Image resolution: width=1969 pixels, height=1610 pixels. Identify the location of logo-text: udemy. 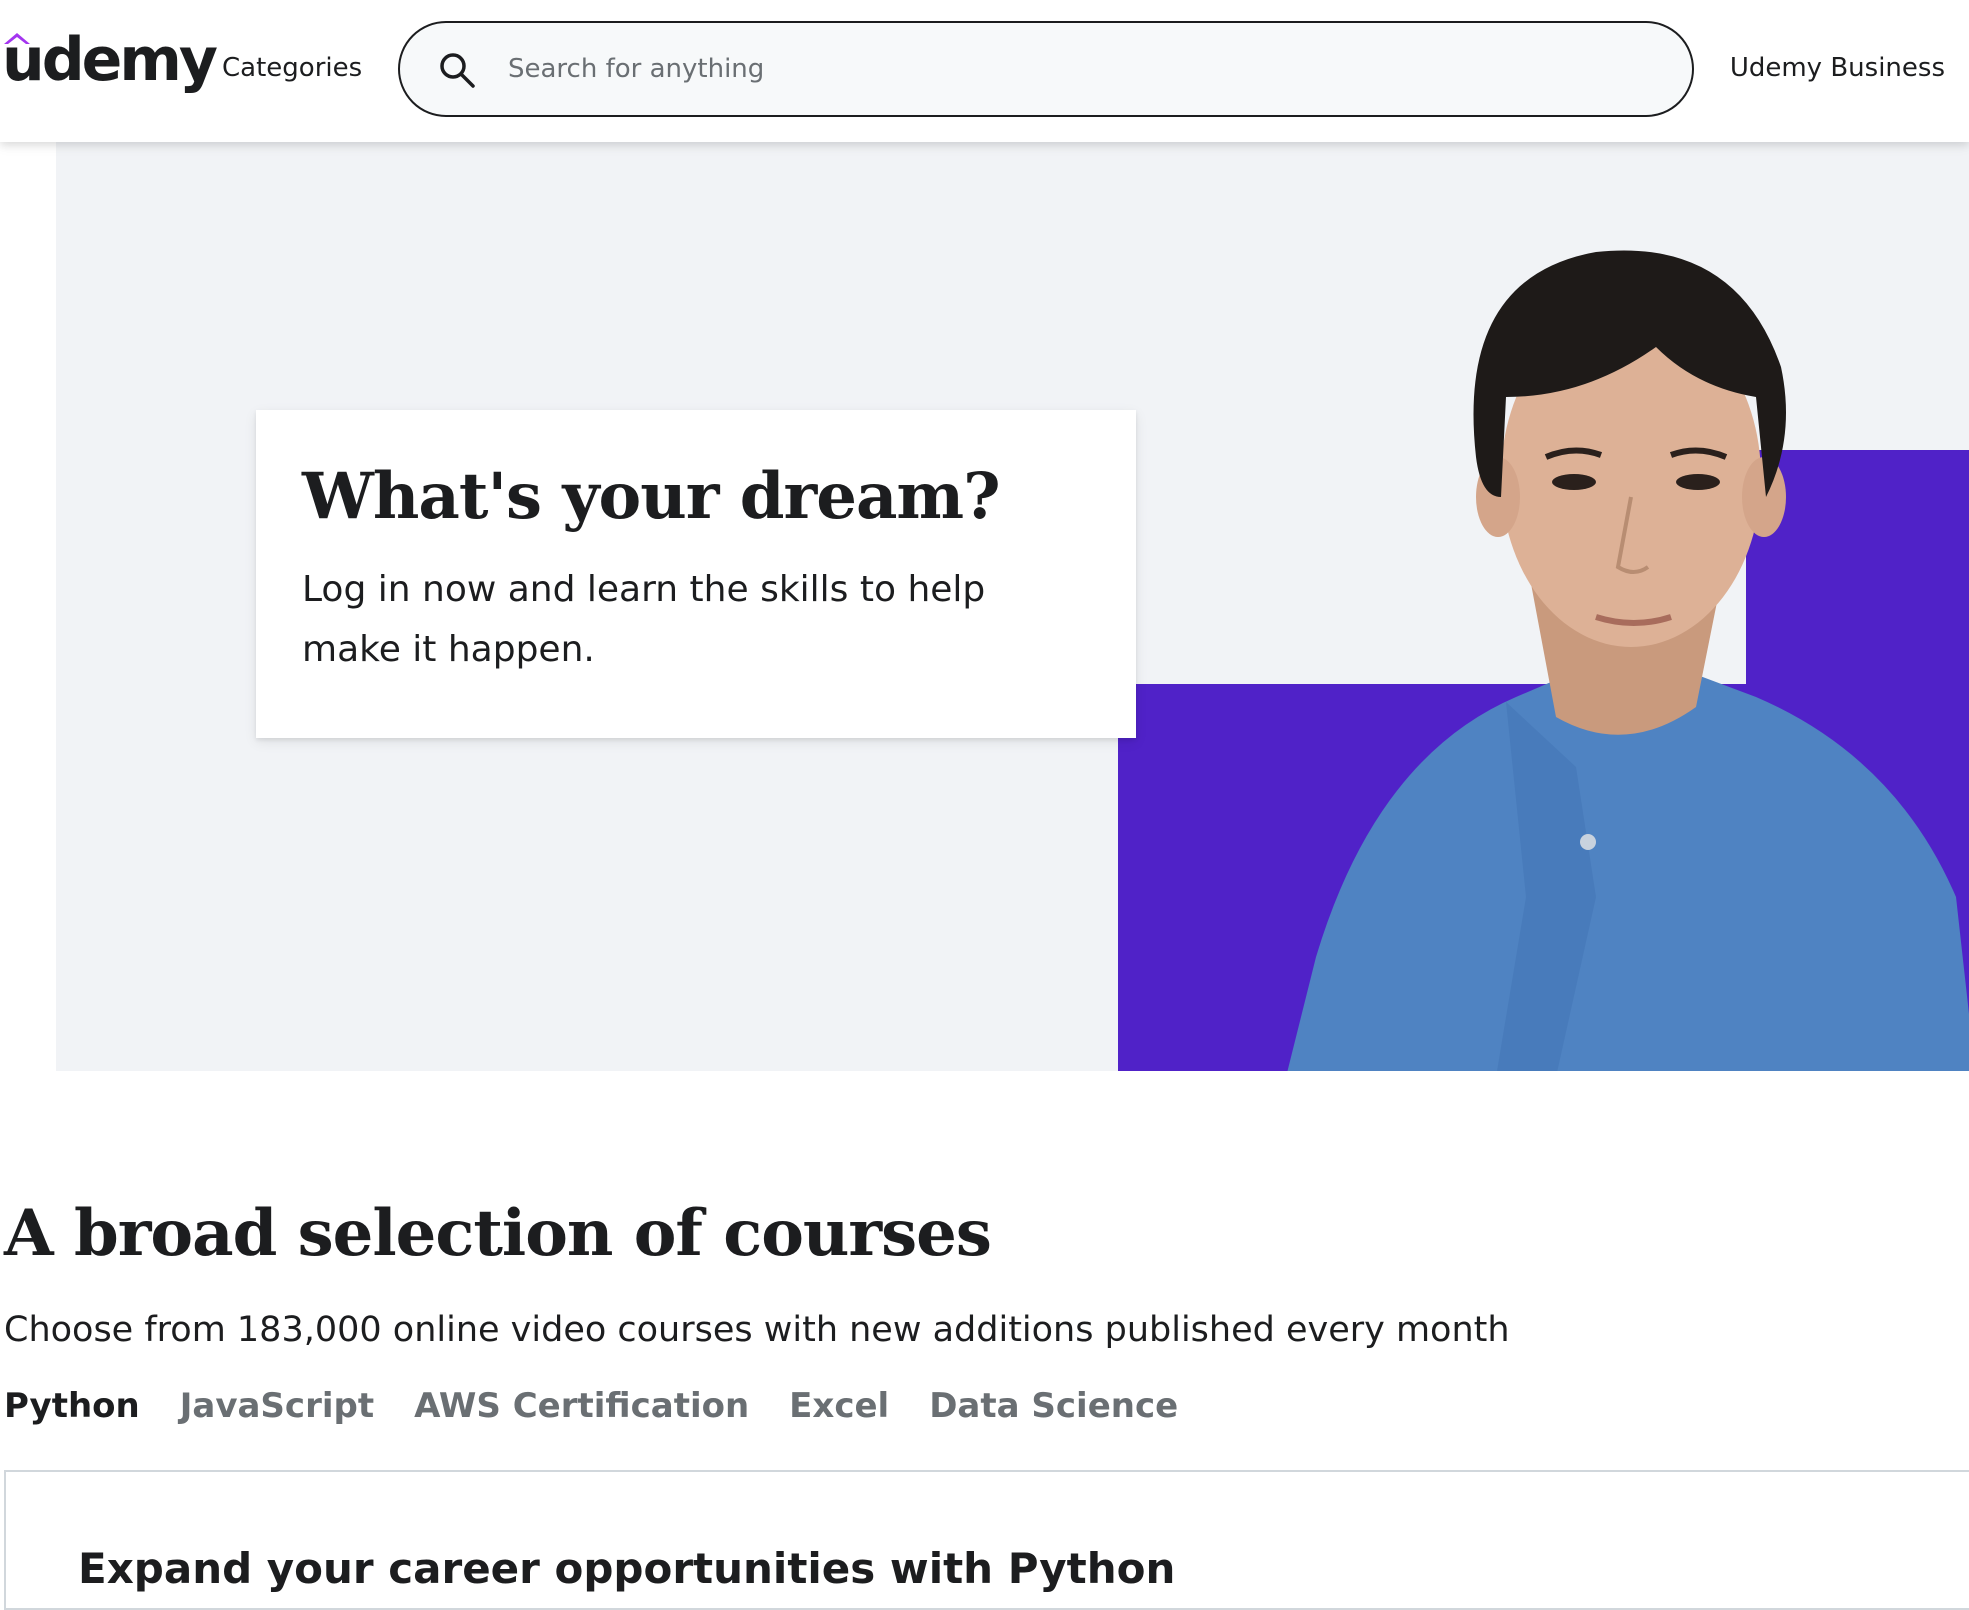
(110, 60).